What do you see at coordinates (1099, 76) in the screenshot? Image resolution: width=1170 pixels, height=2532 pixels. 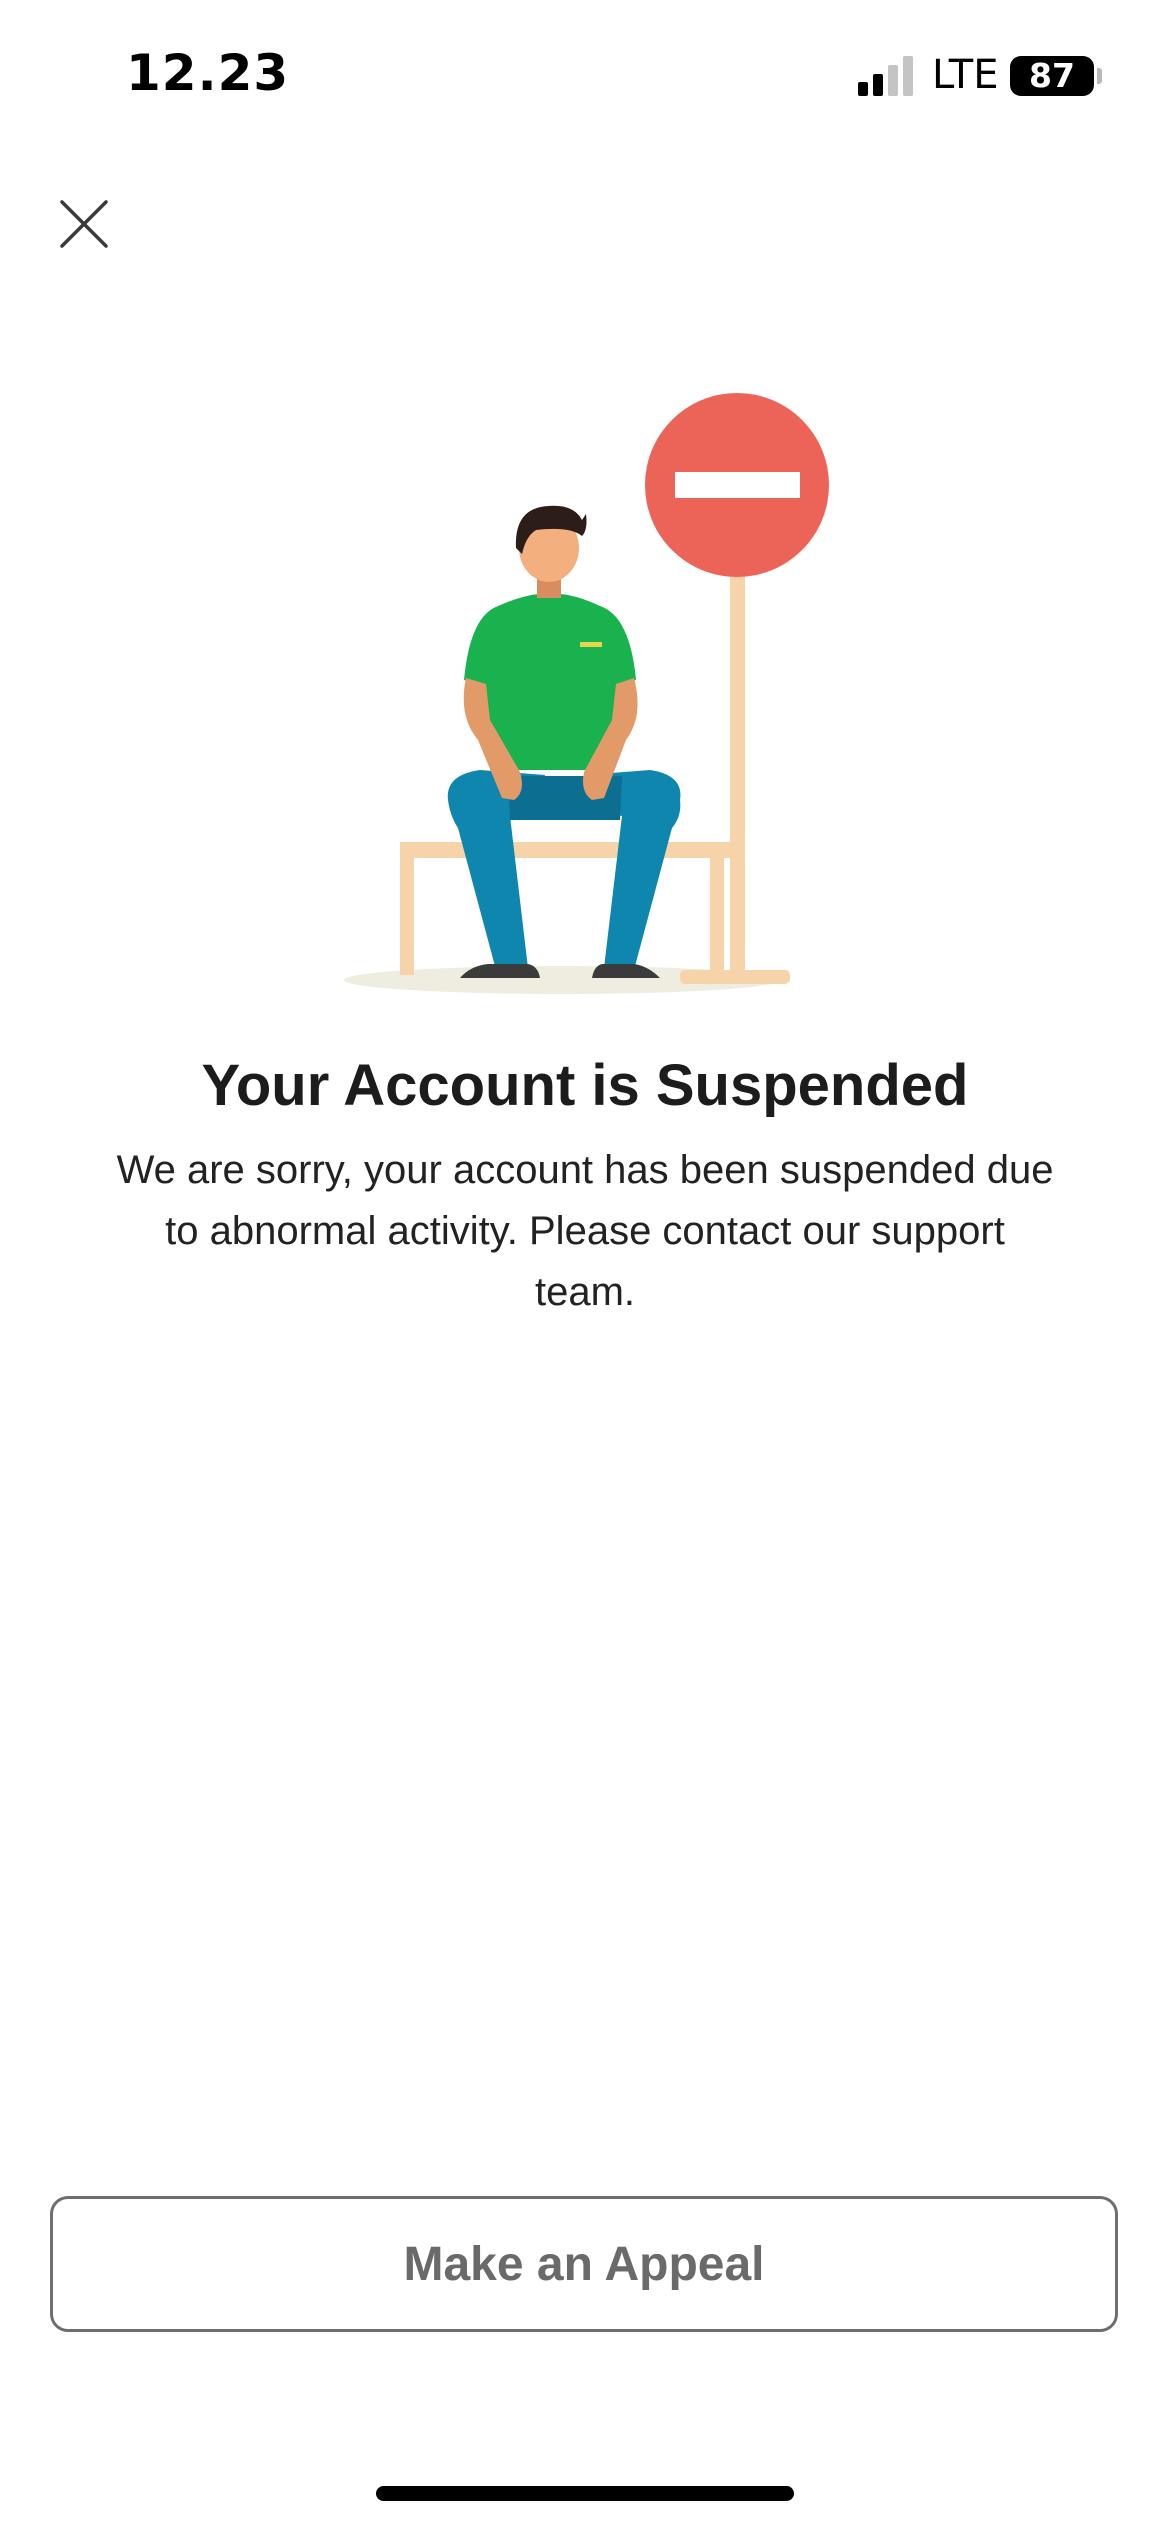 I see `battery-tip` at bounding box center [1099, 76].